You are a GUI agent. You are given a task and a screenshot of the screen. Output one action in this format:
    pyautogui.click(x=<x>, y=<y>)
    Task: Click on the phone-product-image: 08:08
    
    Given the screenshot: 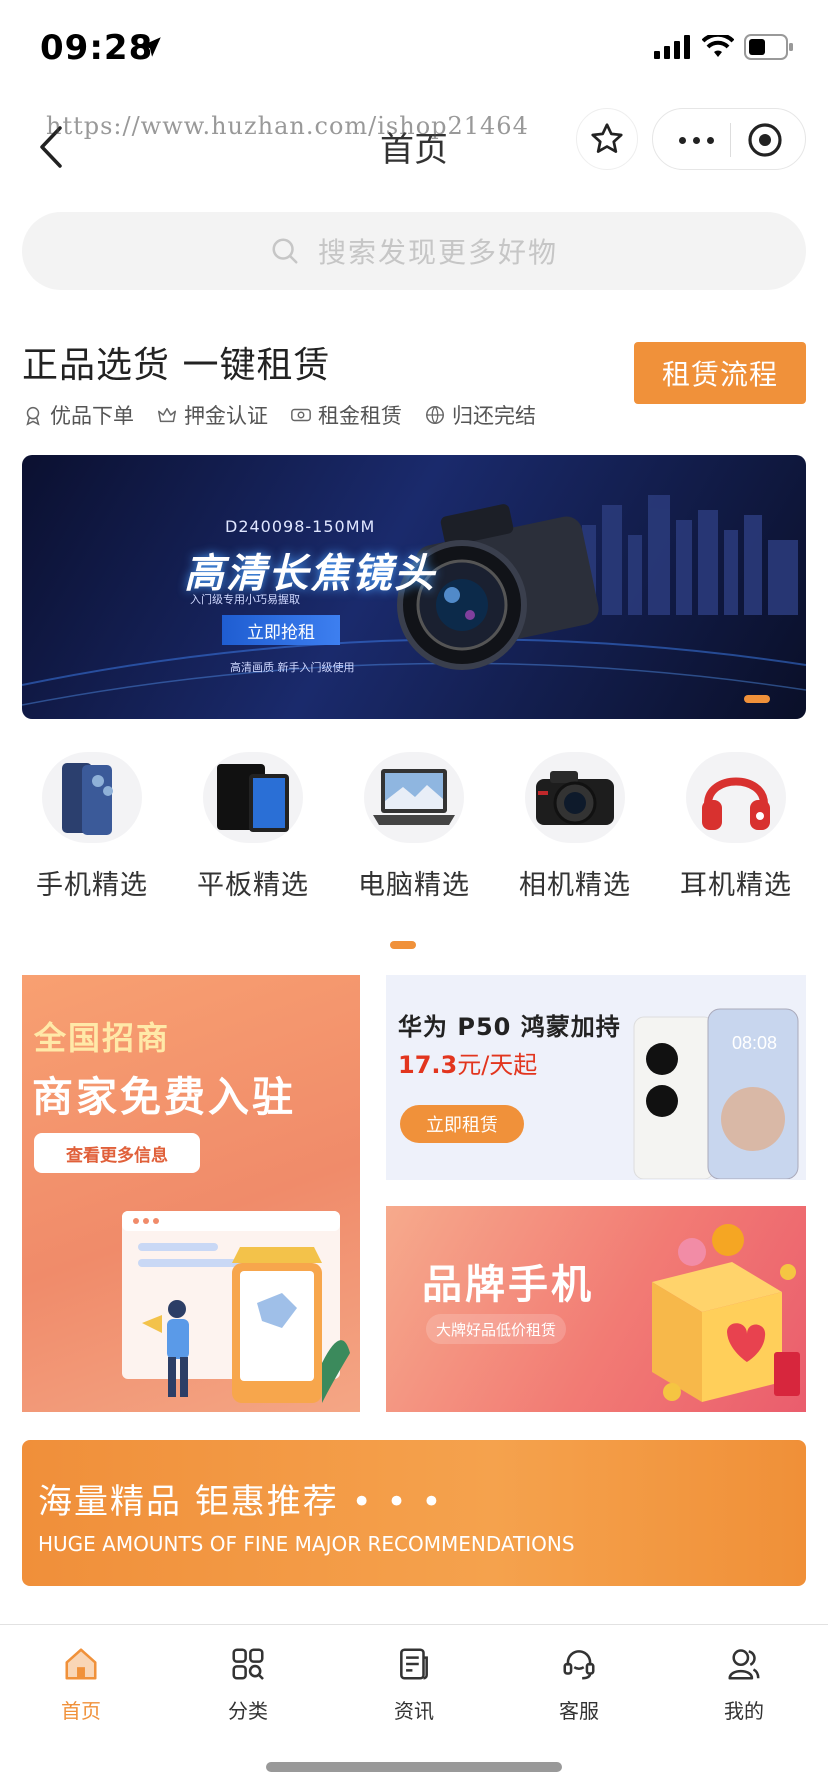 What is the action you would take?
    pyautogui.click(x=716, y=1093)
    